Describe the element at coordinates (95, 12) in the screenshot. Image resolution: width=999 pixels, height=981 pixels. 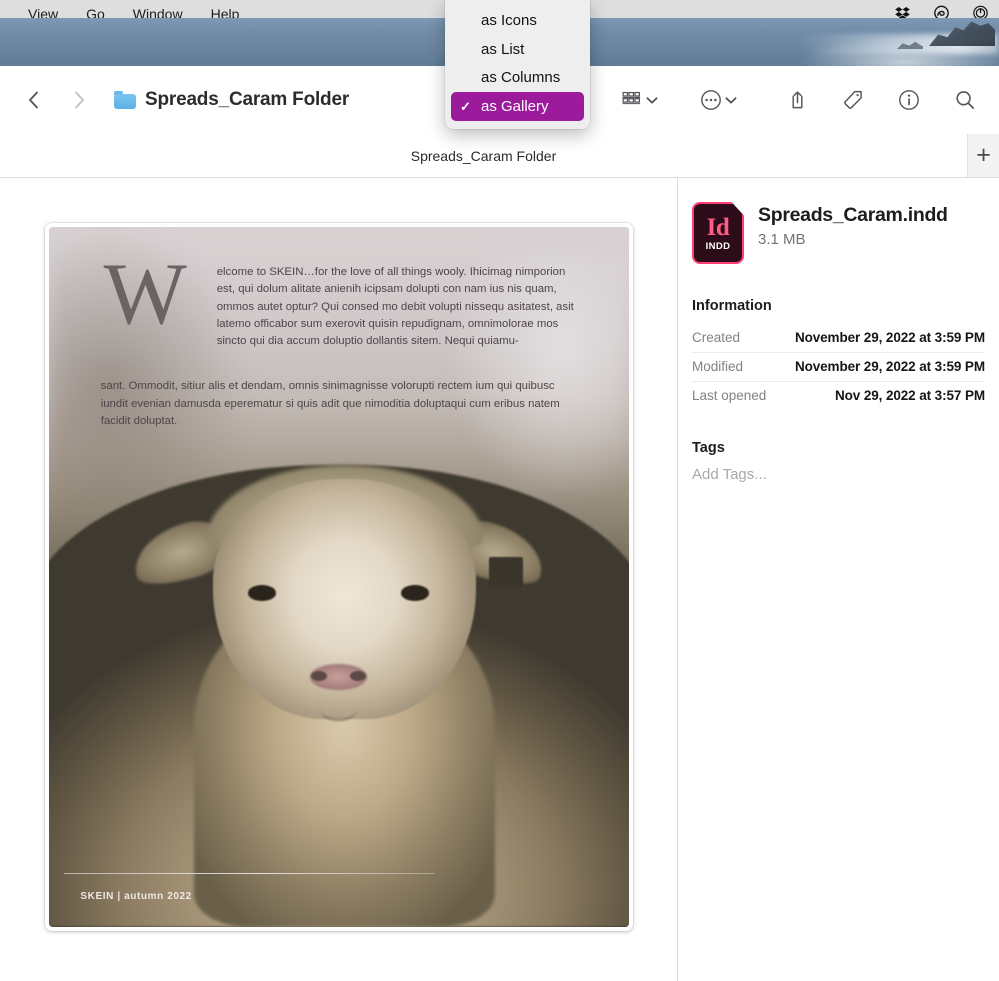
I see `menu-item-go: Go` at that location.